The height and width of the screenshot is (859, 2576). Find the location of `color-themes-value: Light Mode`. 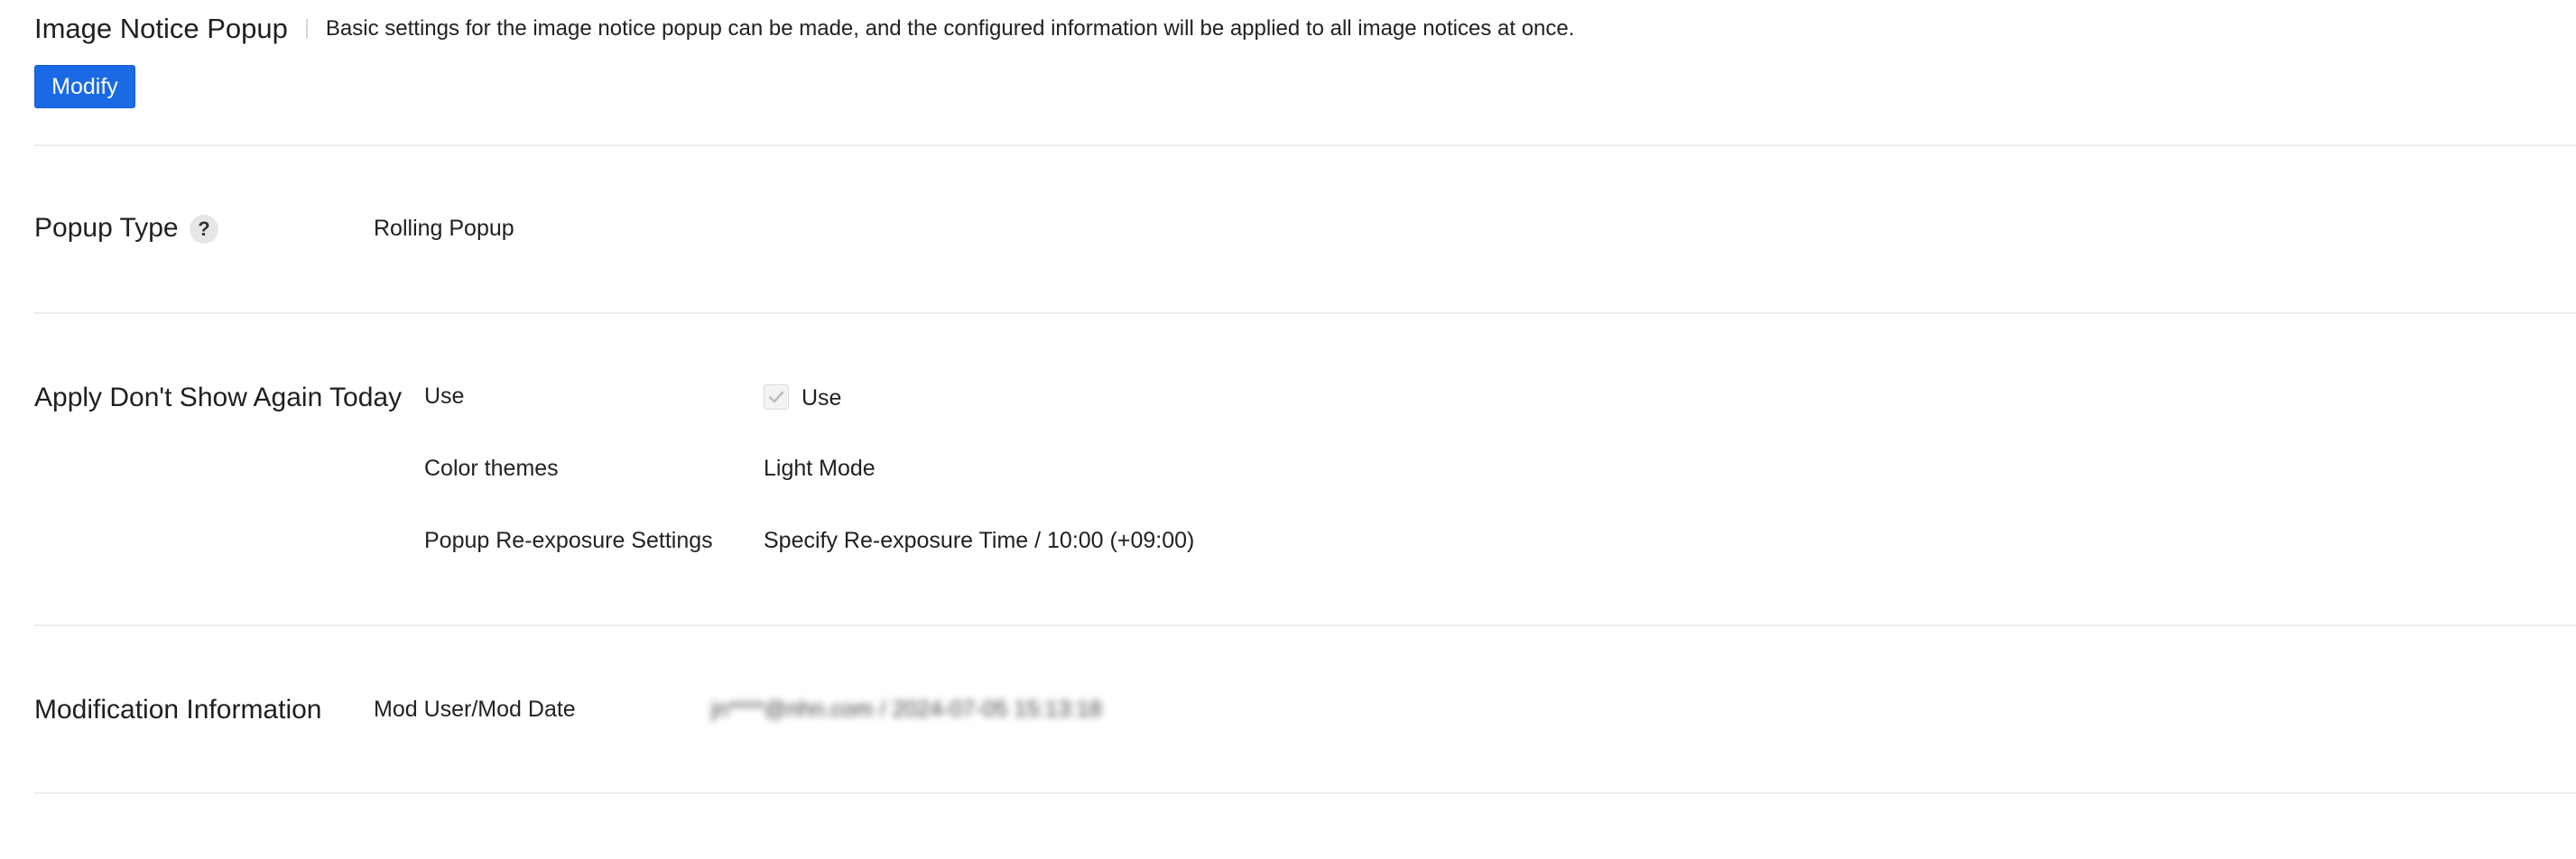

color-themes-value: Light Mode is located at coordinates (820, 468).